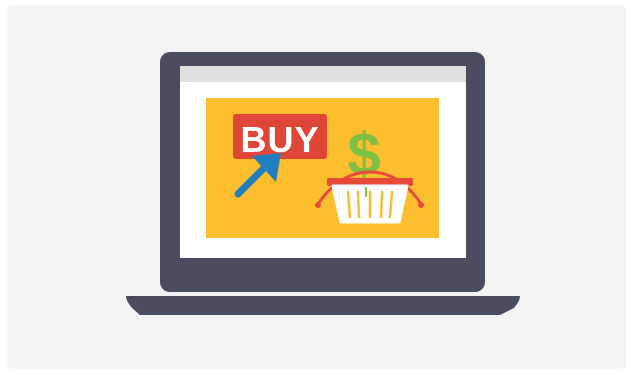 The height and width of the screenshot is (375, 634). Describe the element at coordinates (323, 74) in the screenshot. I see `screen-top-bar` at that location.